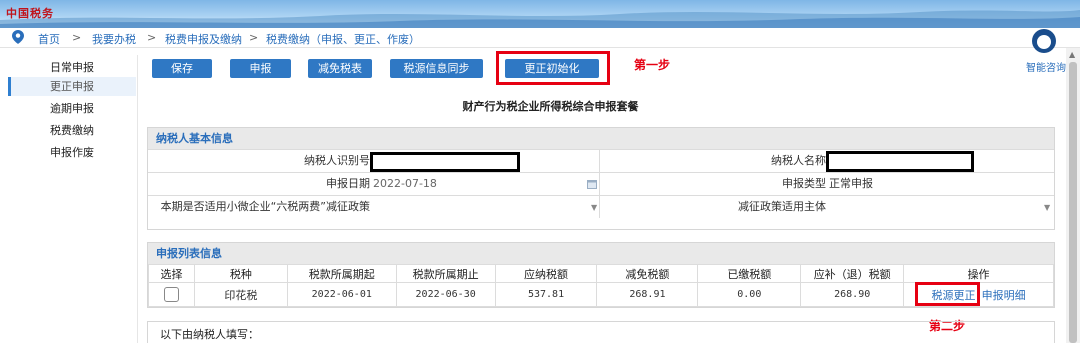  Describe the element at coordinates (851, 183) in the screenshot. I see `declare-type-value: 正常申报` at that location.